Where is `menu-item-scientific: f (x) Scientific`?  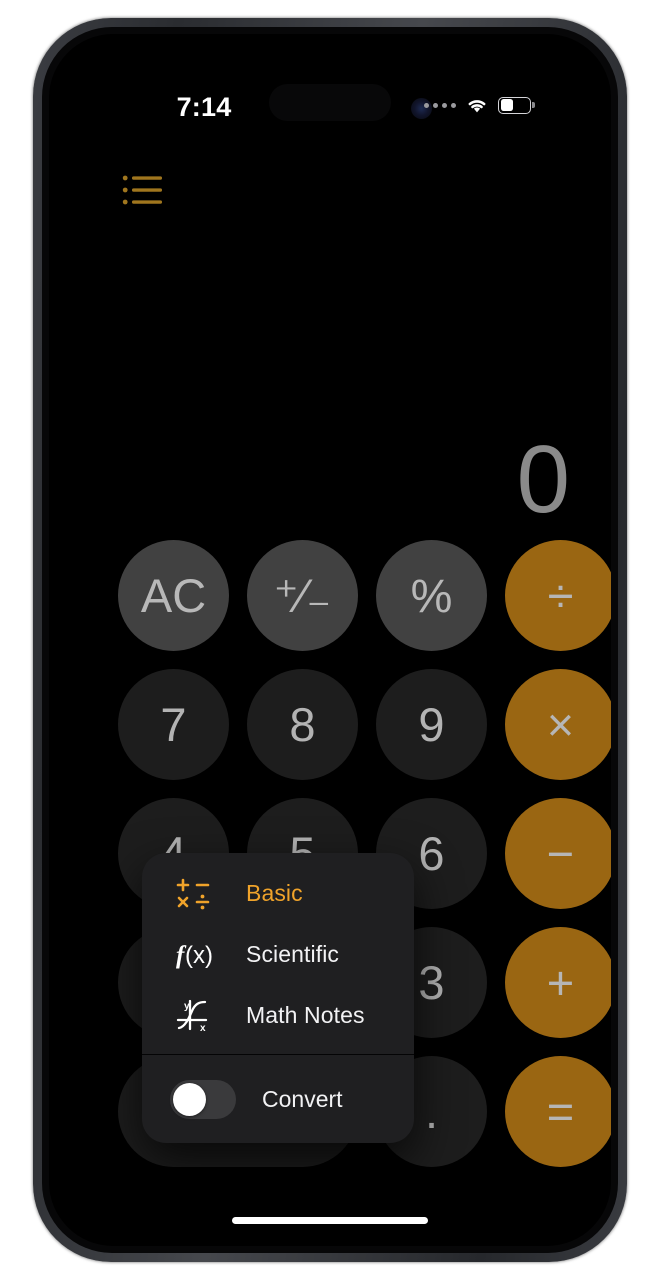 menu-item-scientific: f (x) Scientific is located at coordinates (278, 954).